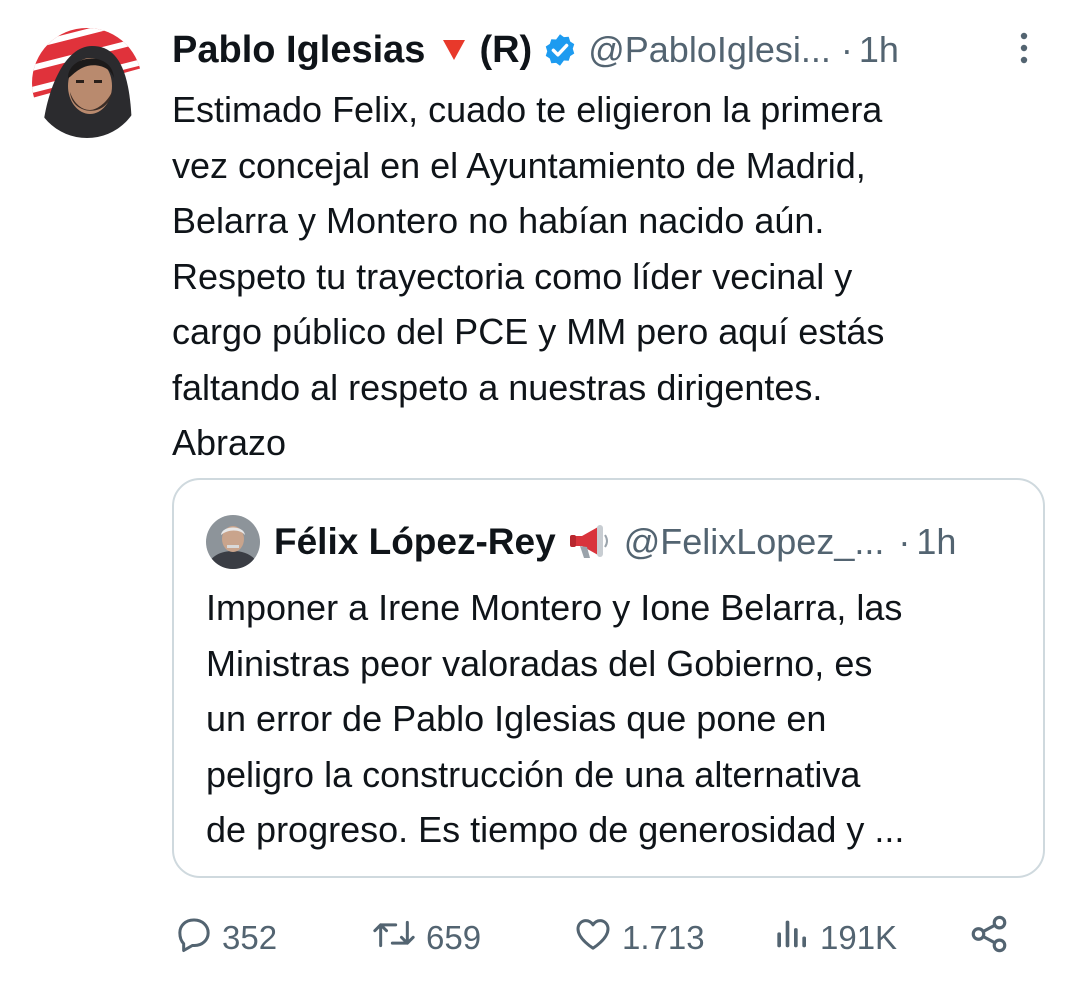 The height and width of the screenshot is (991, 1080). What do you see at coordinates (198, 938) in the screenshot?
I see `reply-icon` at bounding box center [198, 938].